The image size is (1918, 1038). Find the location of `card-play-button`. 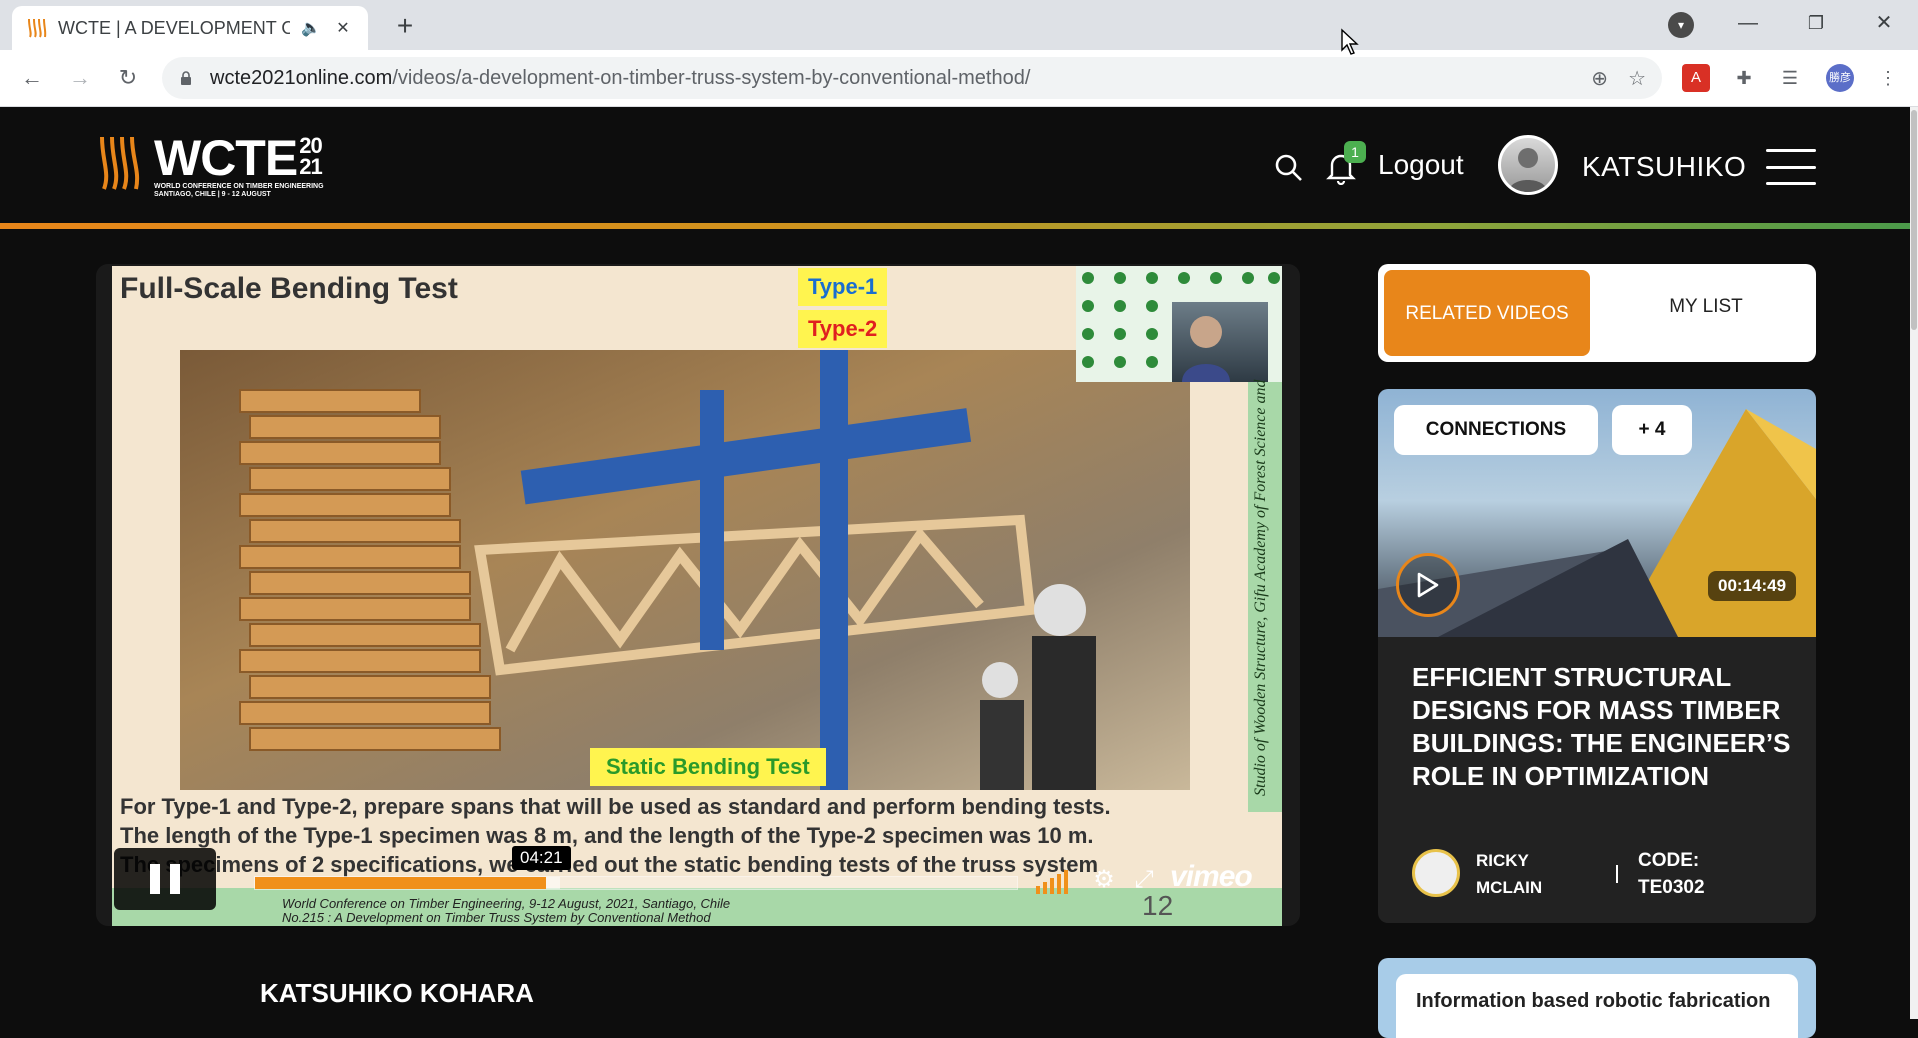

card-play-button is located at coordinates (1428, 585).